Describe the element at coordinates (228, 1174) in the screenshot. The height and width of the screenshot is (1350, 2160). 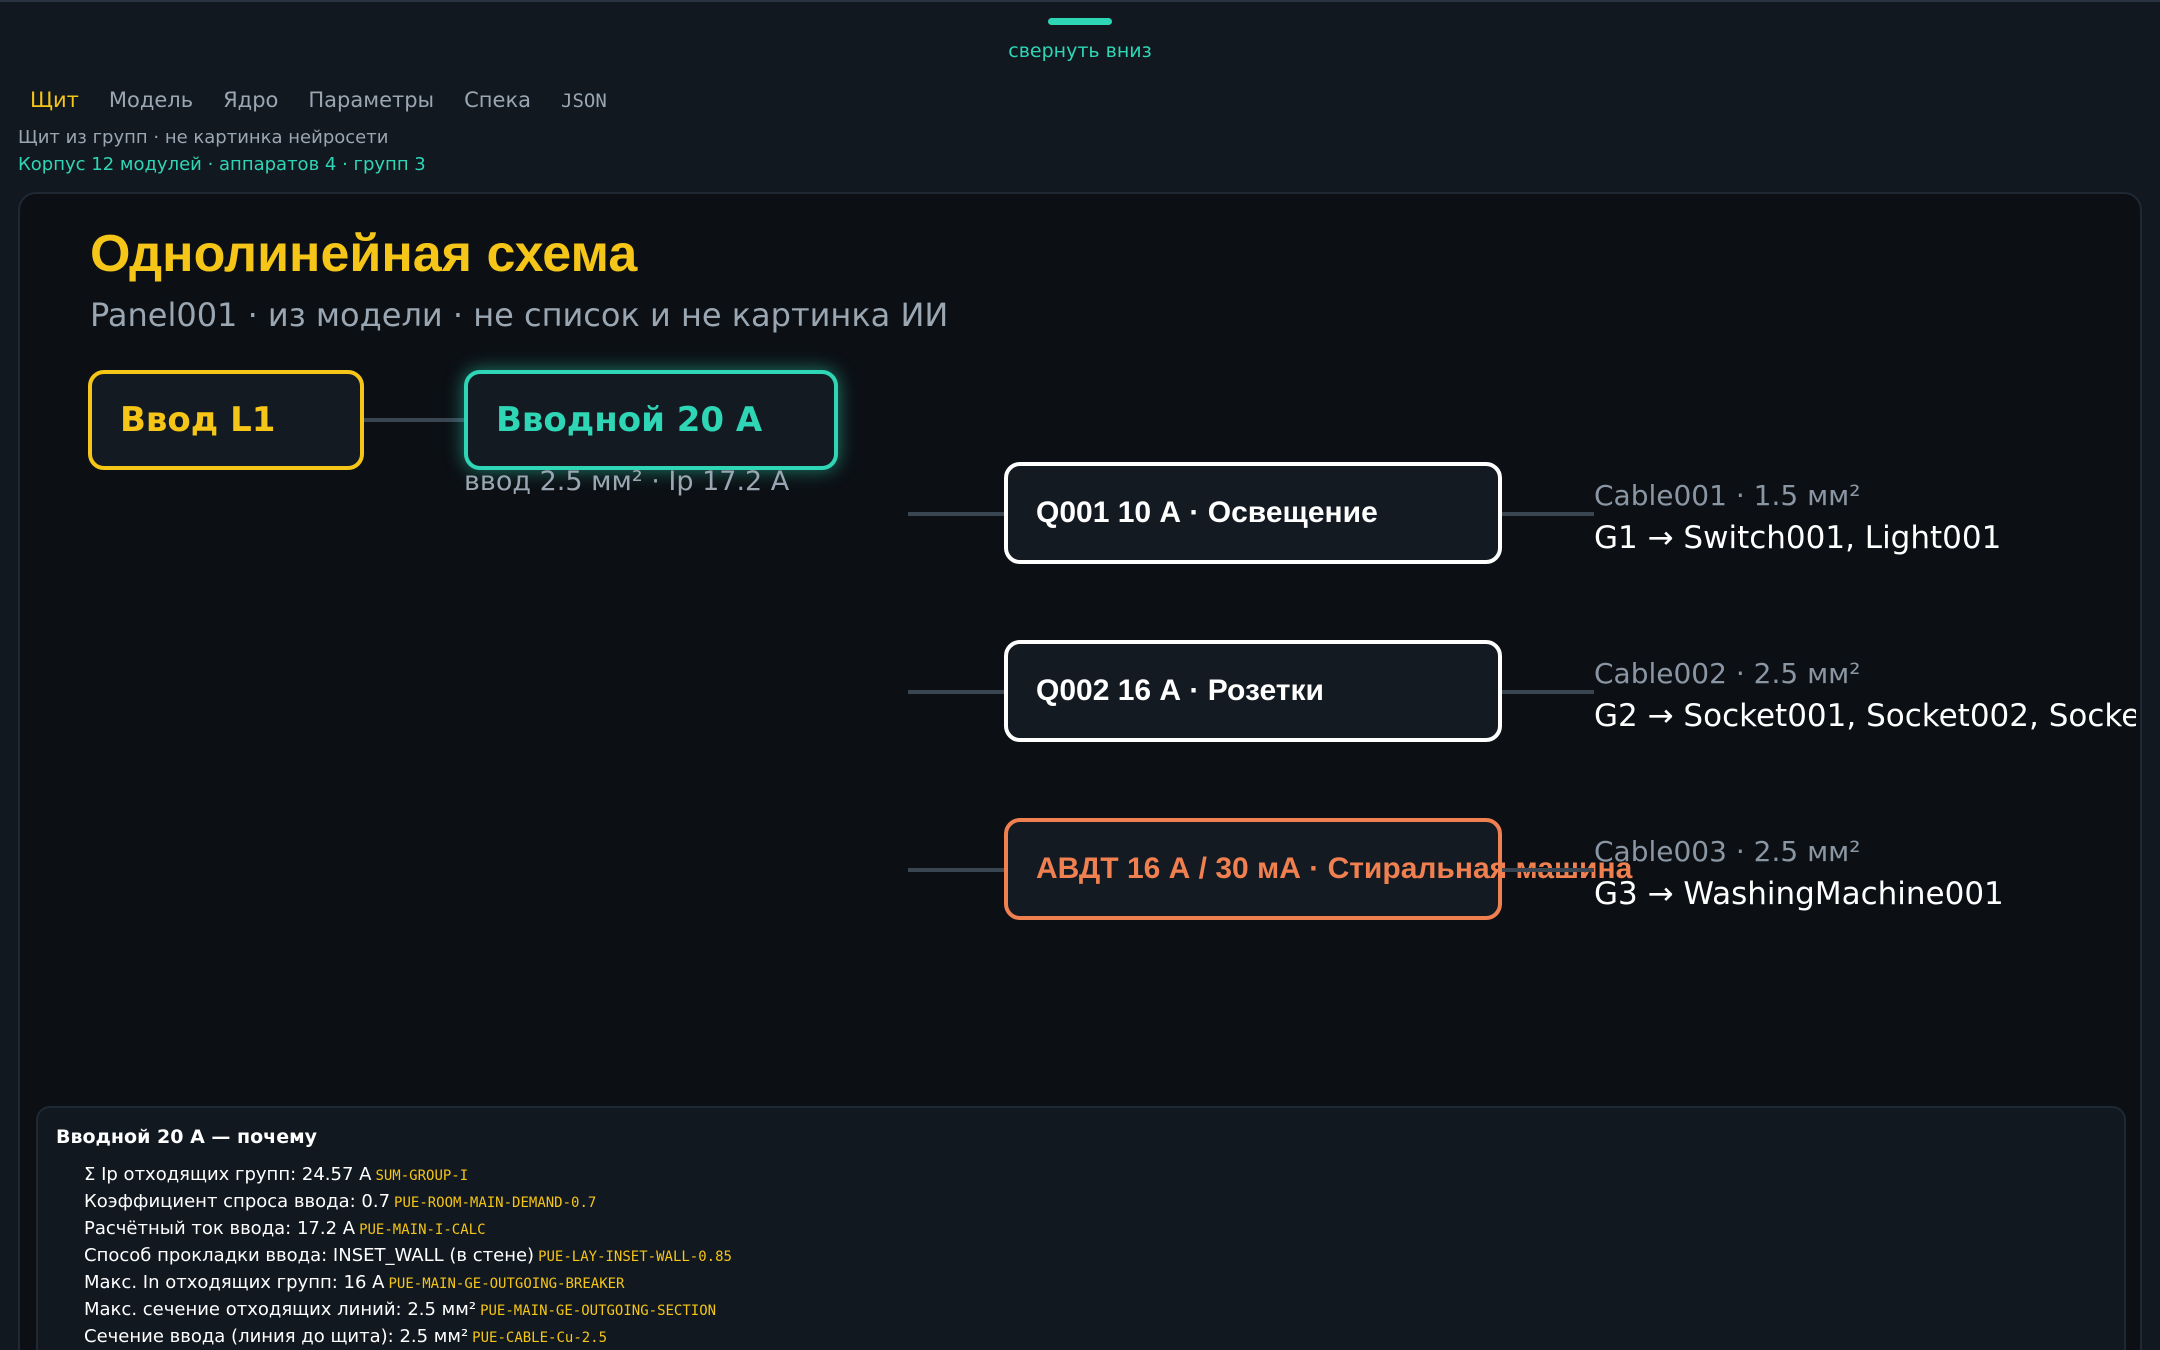
I see `explanation-text: Σ Ip отходящих групп: 24.57 А` at that location.